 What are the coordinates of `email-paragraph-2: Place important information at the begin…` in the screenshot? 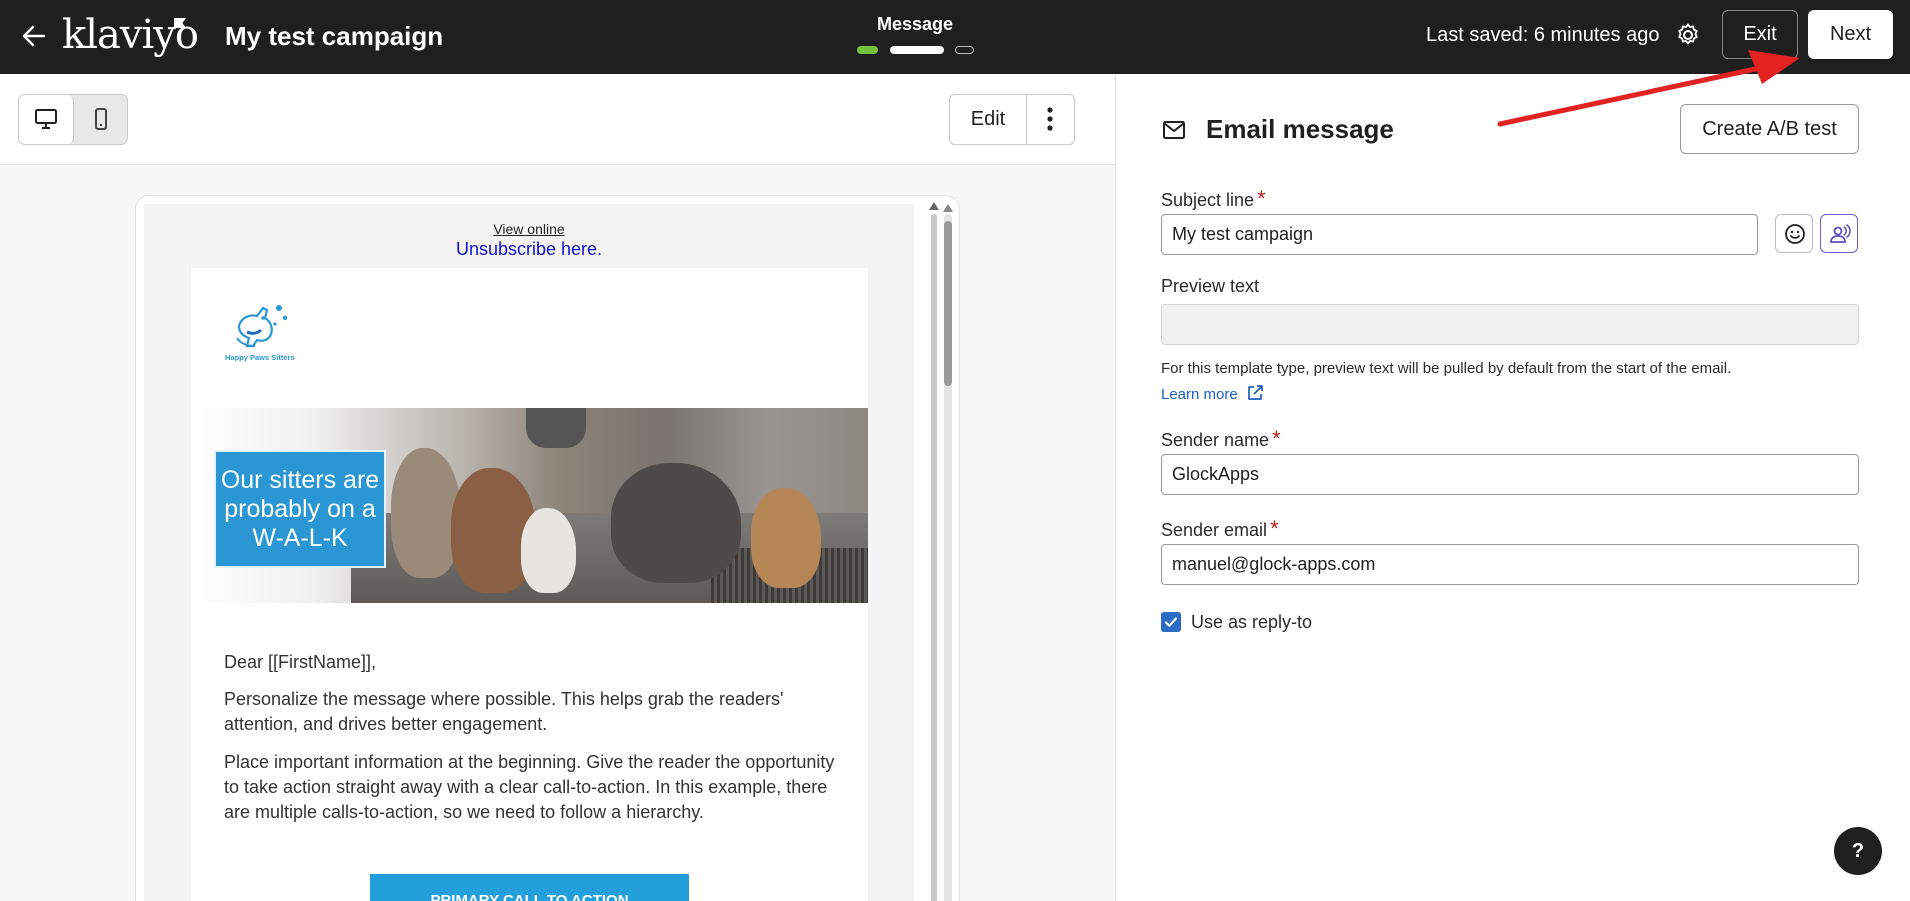 It's located at (529, 787).